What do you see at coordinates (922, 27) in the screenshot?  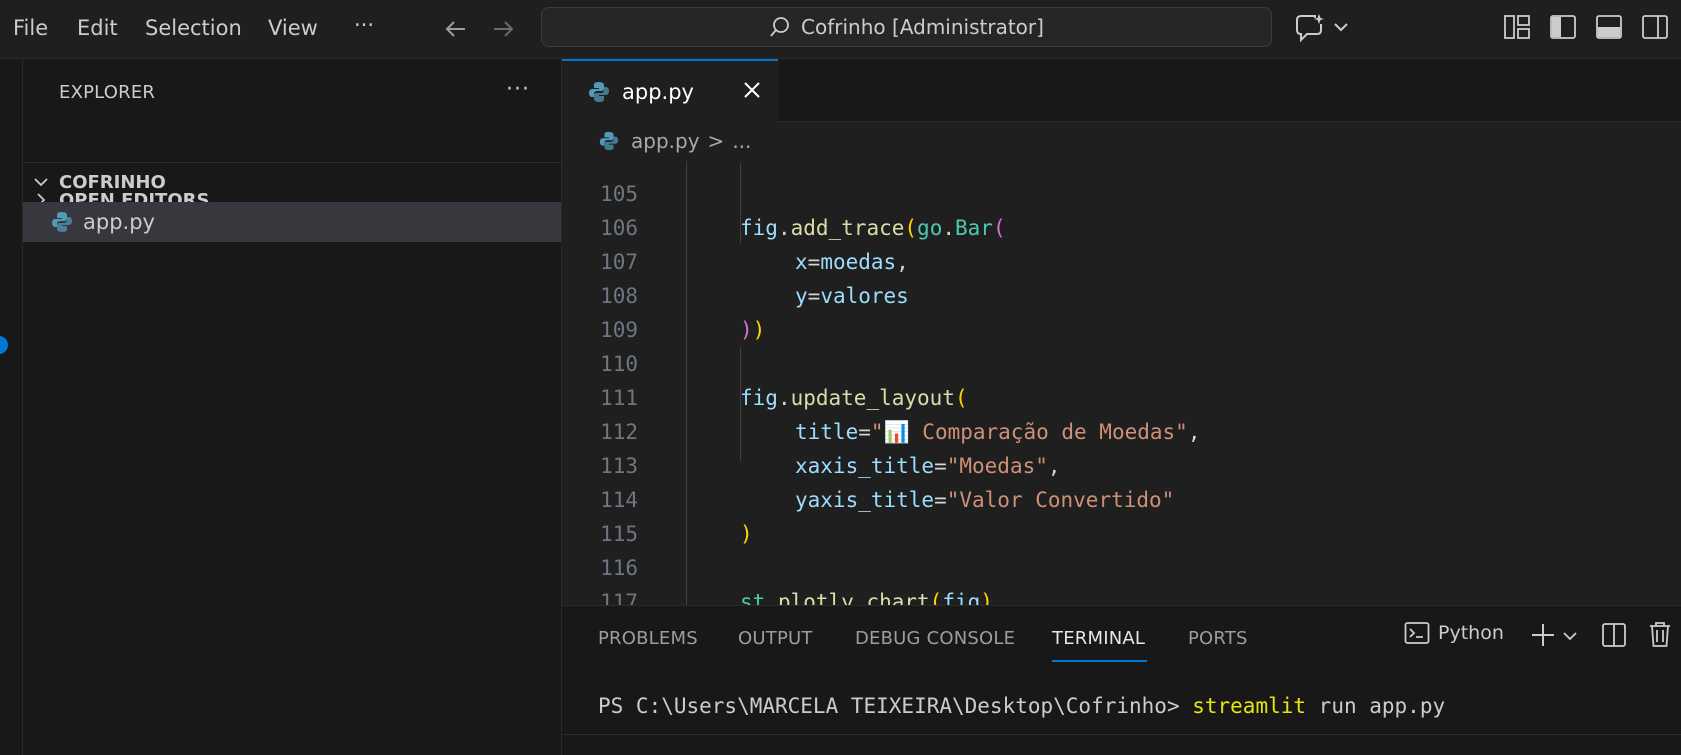 I see `command-center-text: Cofrinho [Administrator]` at bounding box center [922, 27].